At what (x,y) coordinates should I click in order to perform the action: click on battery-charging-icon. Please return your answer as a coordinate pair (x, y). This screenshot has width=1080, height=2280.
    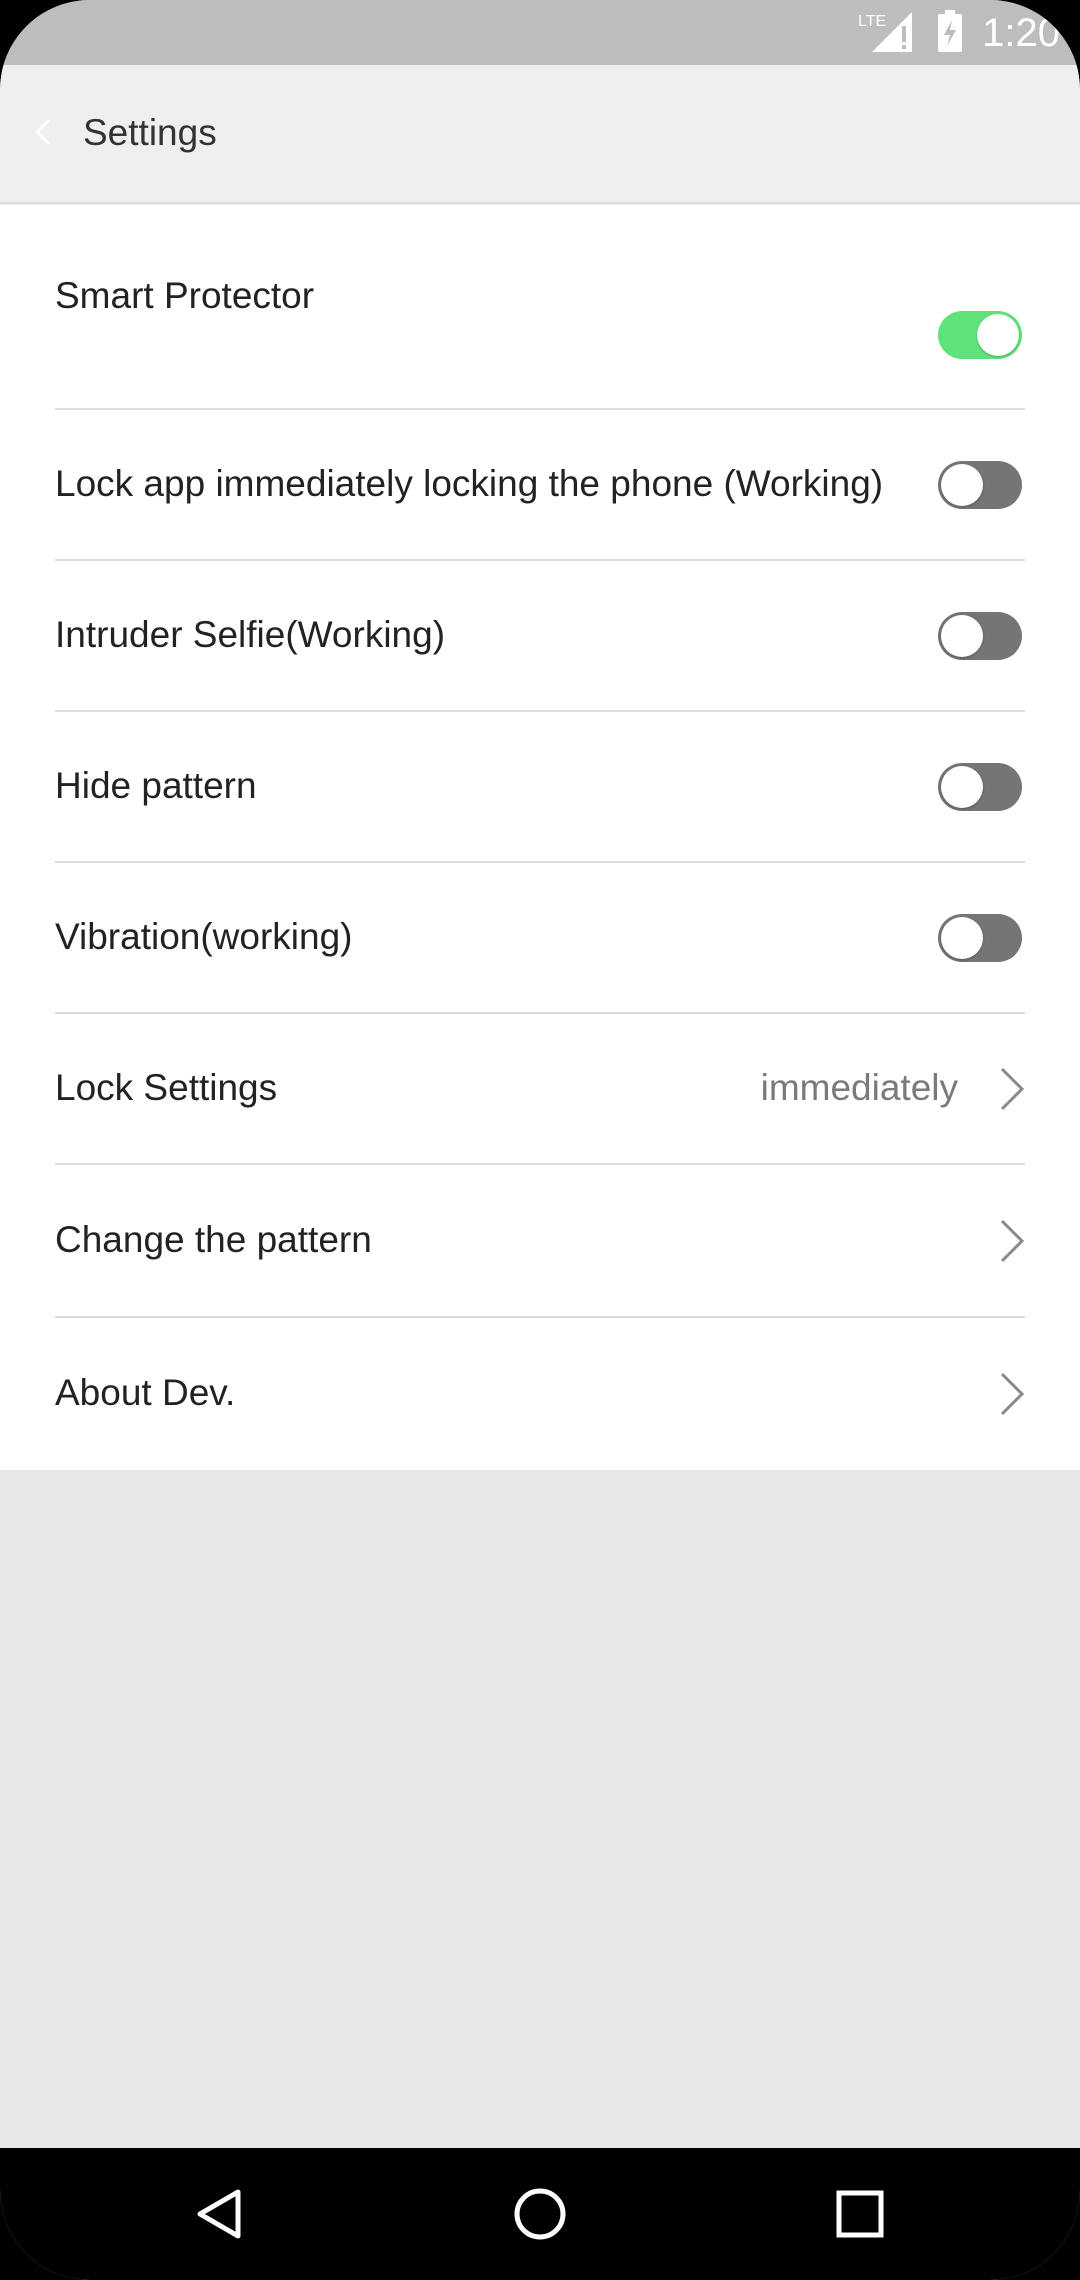
    Looking at the image, I should click on (950, 33).